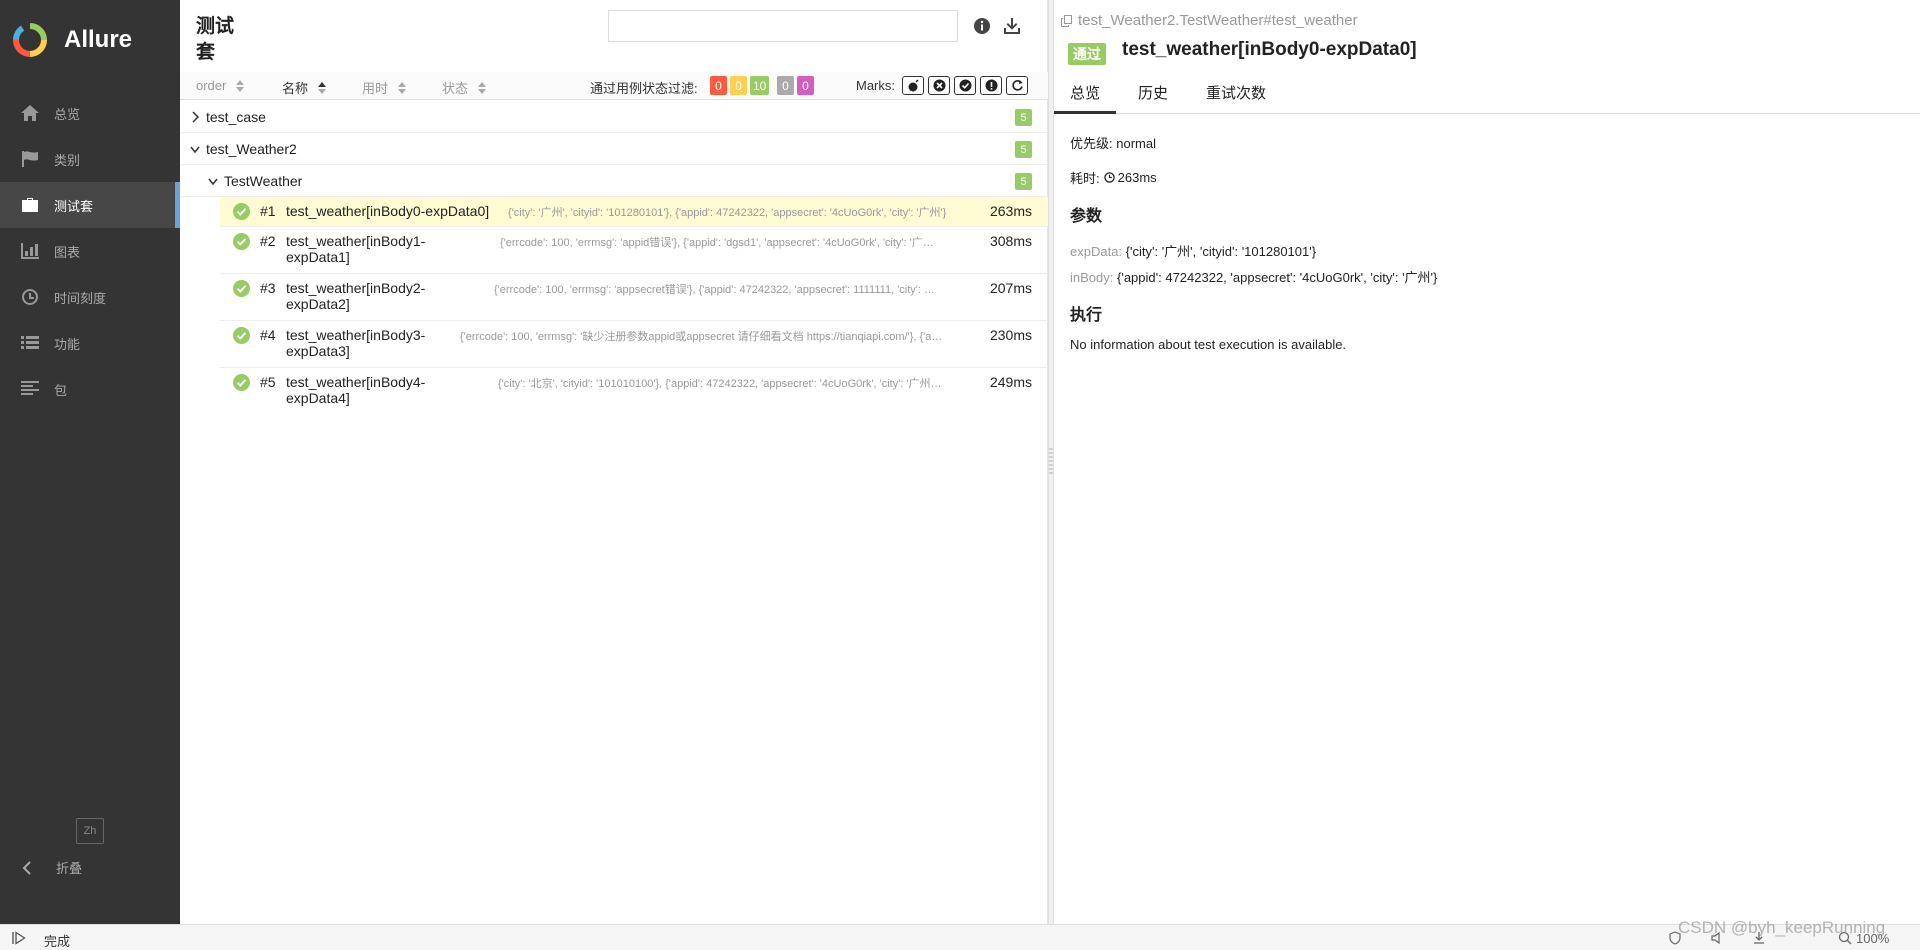  Describe the element at coordinates (1136, 143) in the screenshot. I see `priority-value: normal` at that location.